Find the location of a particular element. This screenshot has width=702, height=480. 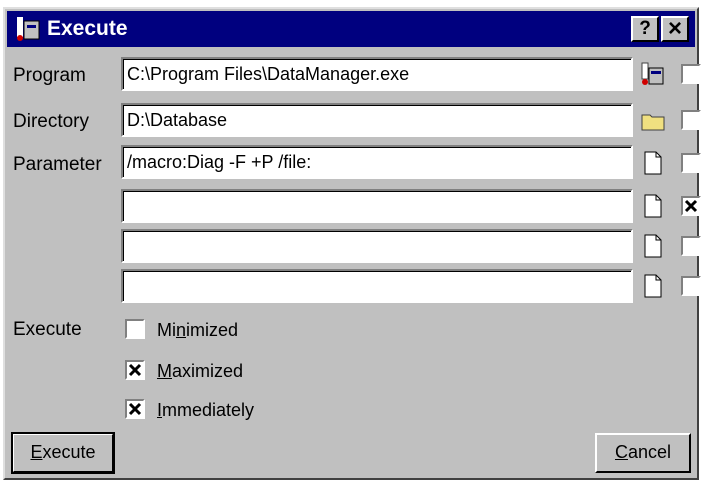

folder-icon is located at coordinates (653, 121).